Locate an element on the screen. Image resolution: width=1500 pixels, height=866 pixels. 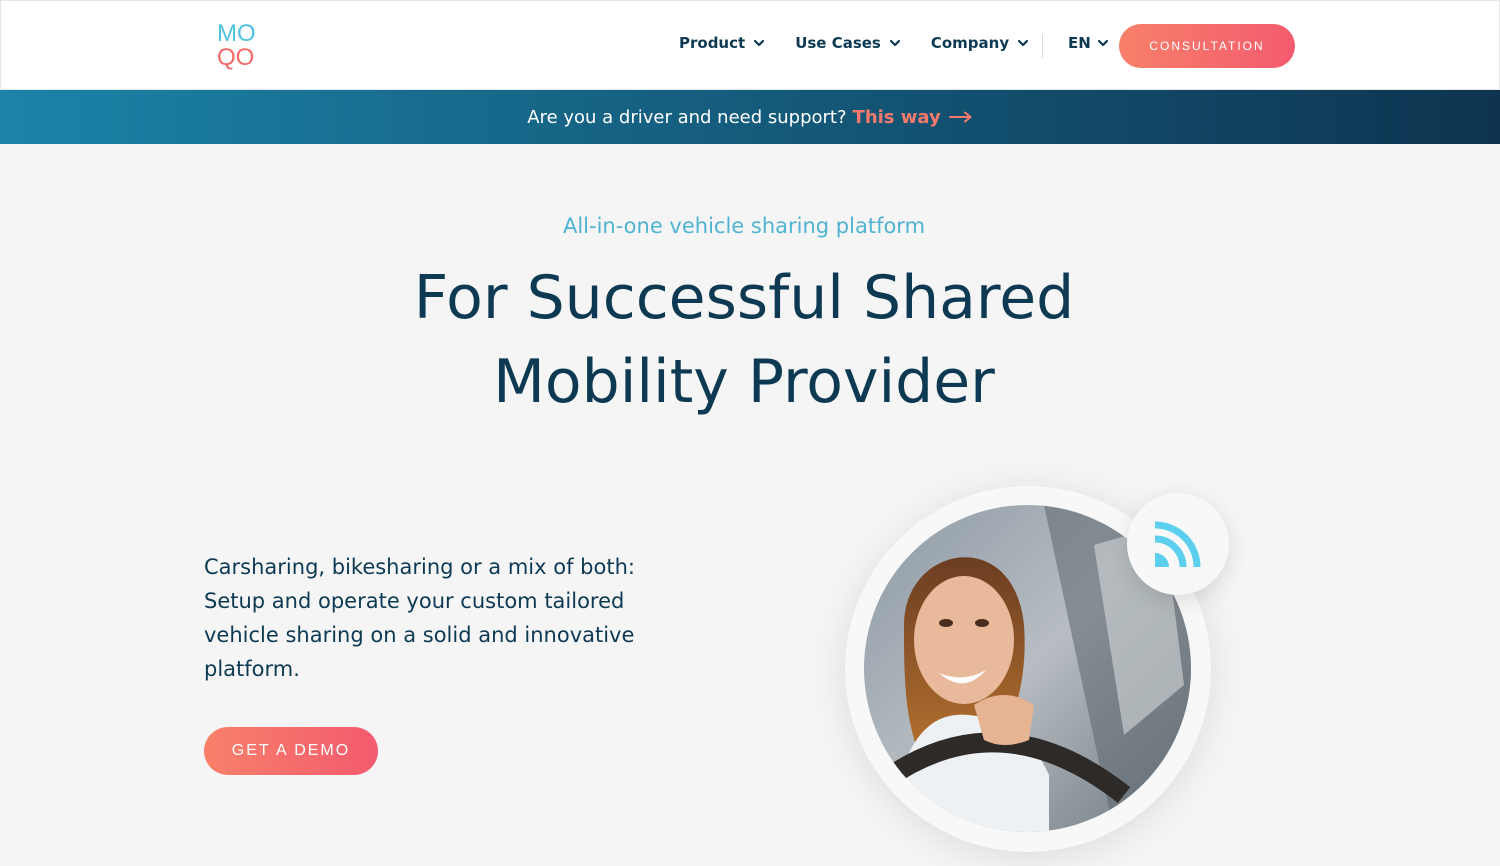
logo-line-2: QO is located at coordinates (236, 57).